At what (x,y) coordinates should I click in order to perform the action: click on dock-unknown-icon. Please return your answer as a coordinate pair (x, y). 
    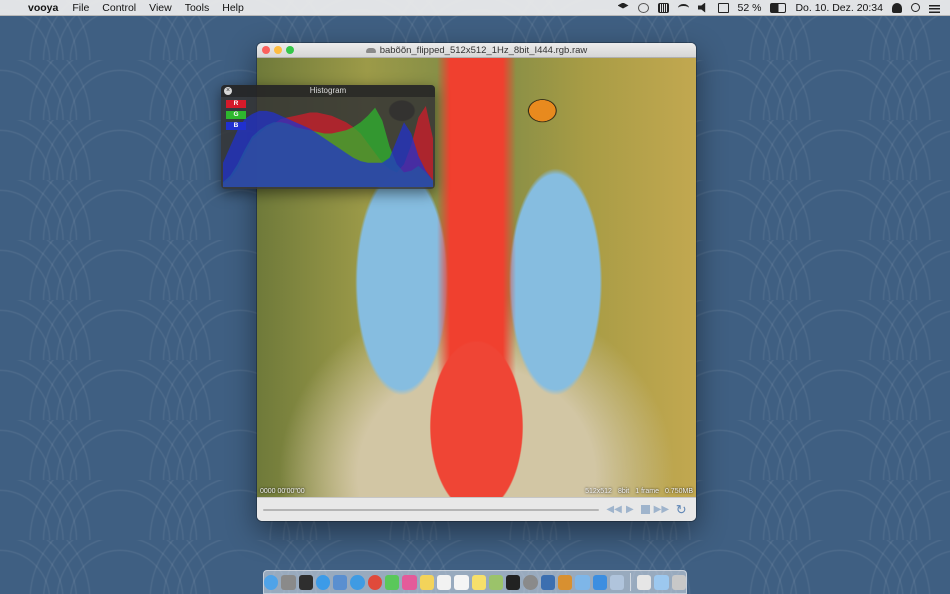
    Looking at the image, I should click on (565, 582).